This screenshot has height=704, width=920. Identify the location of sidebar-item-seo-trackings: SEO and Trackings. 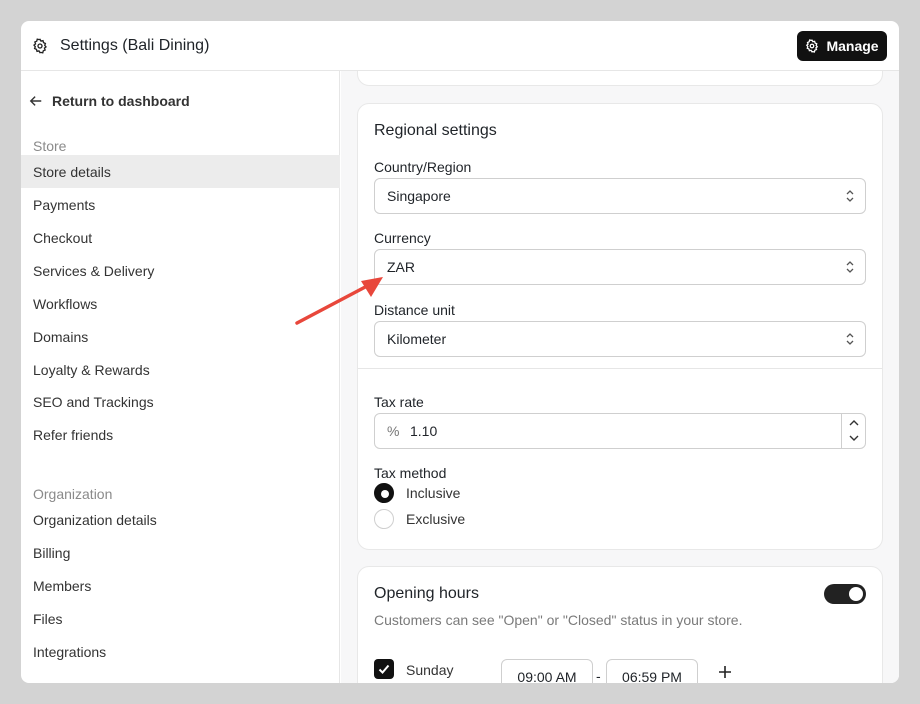
(180, 401).